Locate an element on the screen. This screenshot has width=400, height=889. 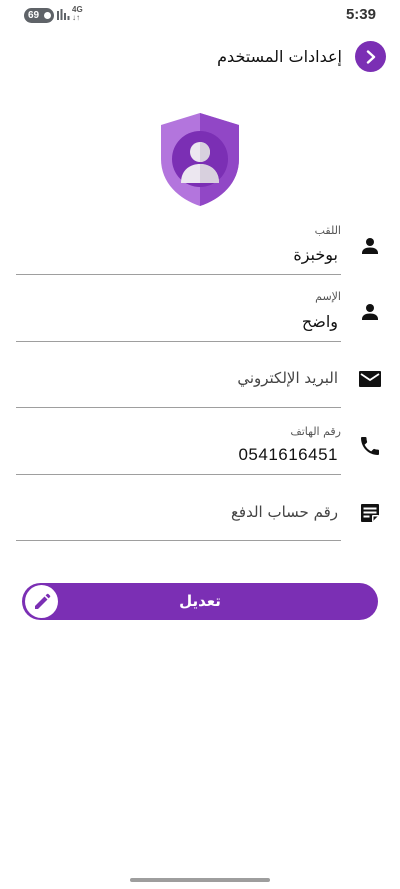
name-field: الإسم واضح is located at coordinates (178, 315).